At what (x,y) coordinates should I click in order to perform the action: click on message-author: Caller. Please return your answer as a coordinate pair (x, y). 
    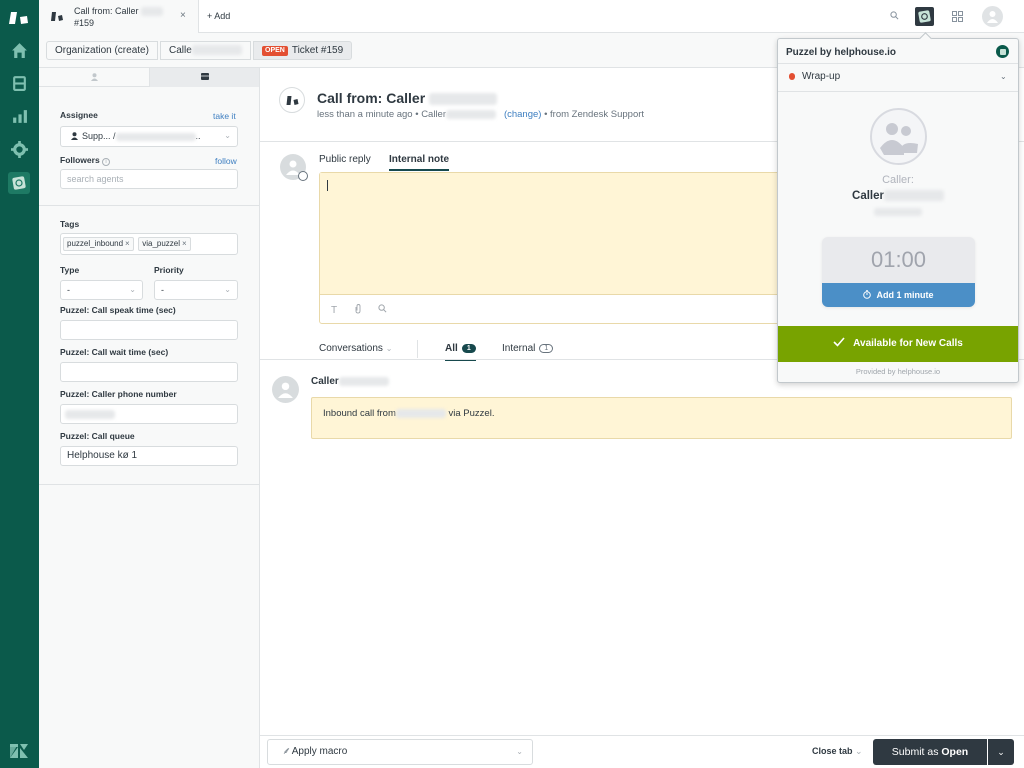
    Looking at the image, I should click on (350, 381).